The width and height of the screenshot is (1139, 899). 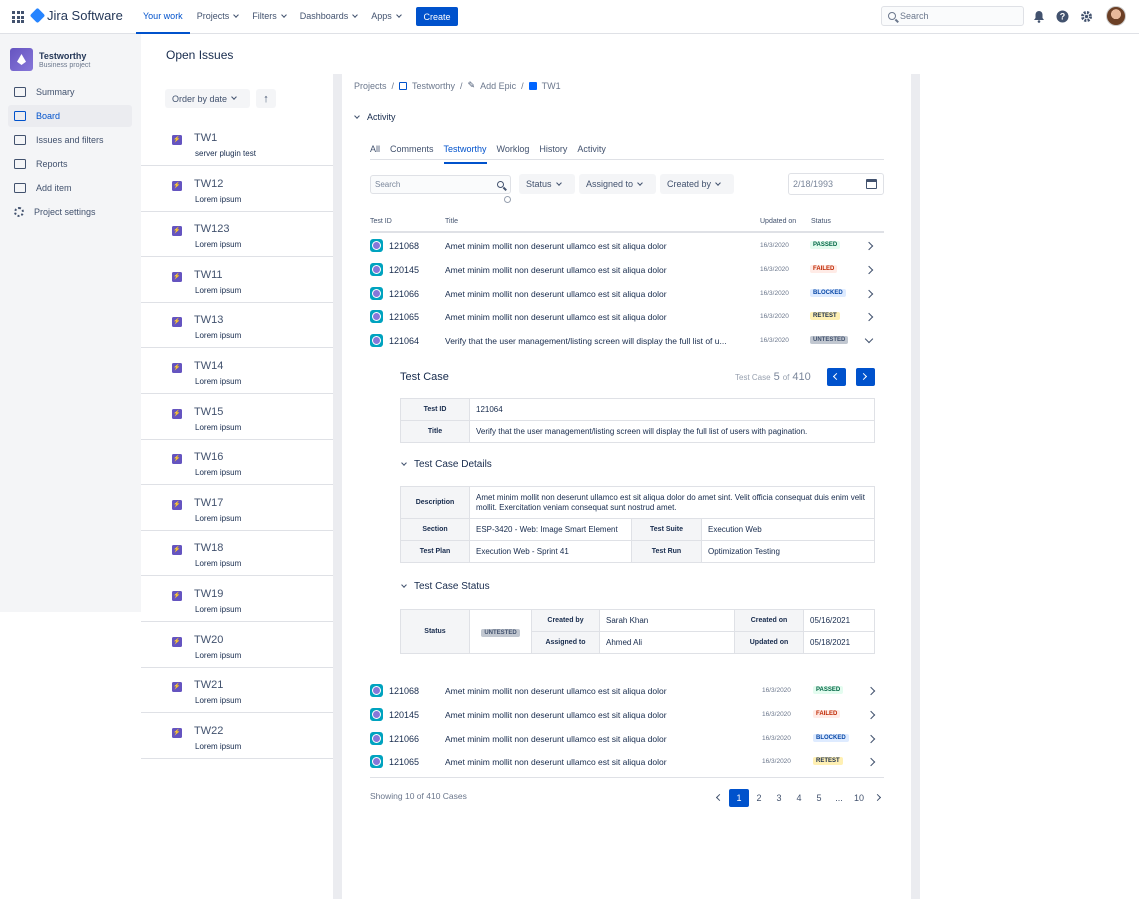 I want to click on create-button: Create, so click(x=437, y=16).